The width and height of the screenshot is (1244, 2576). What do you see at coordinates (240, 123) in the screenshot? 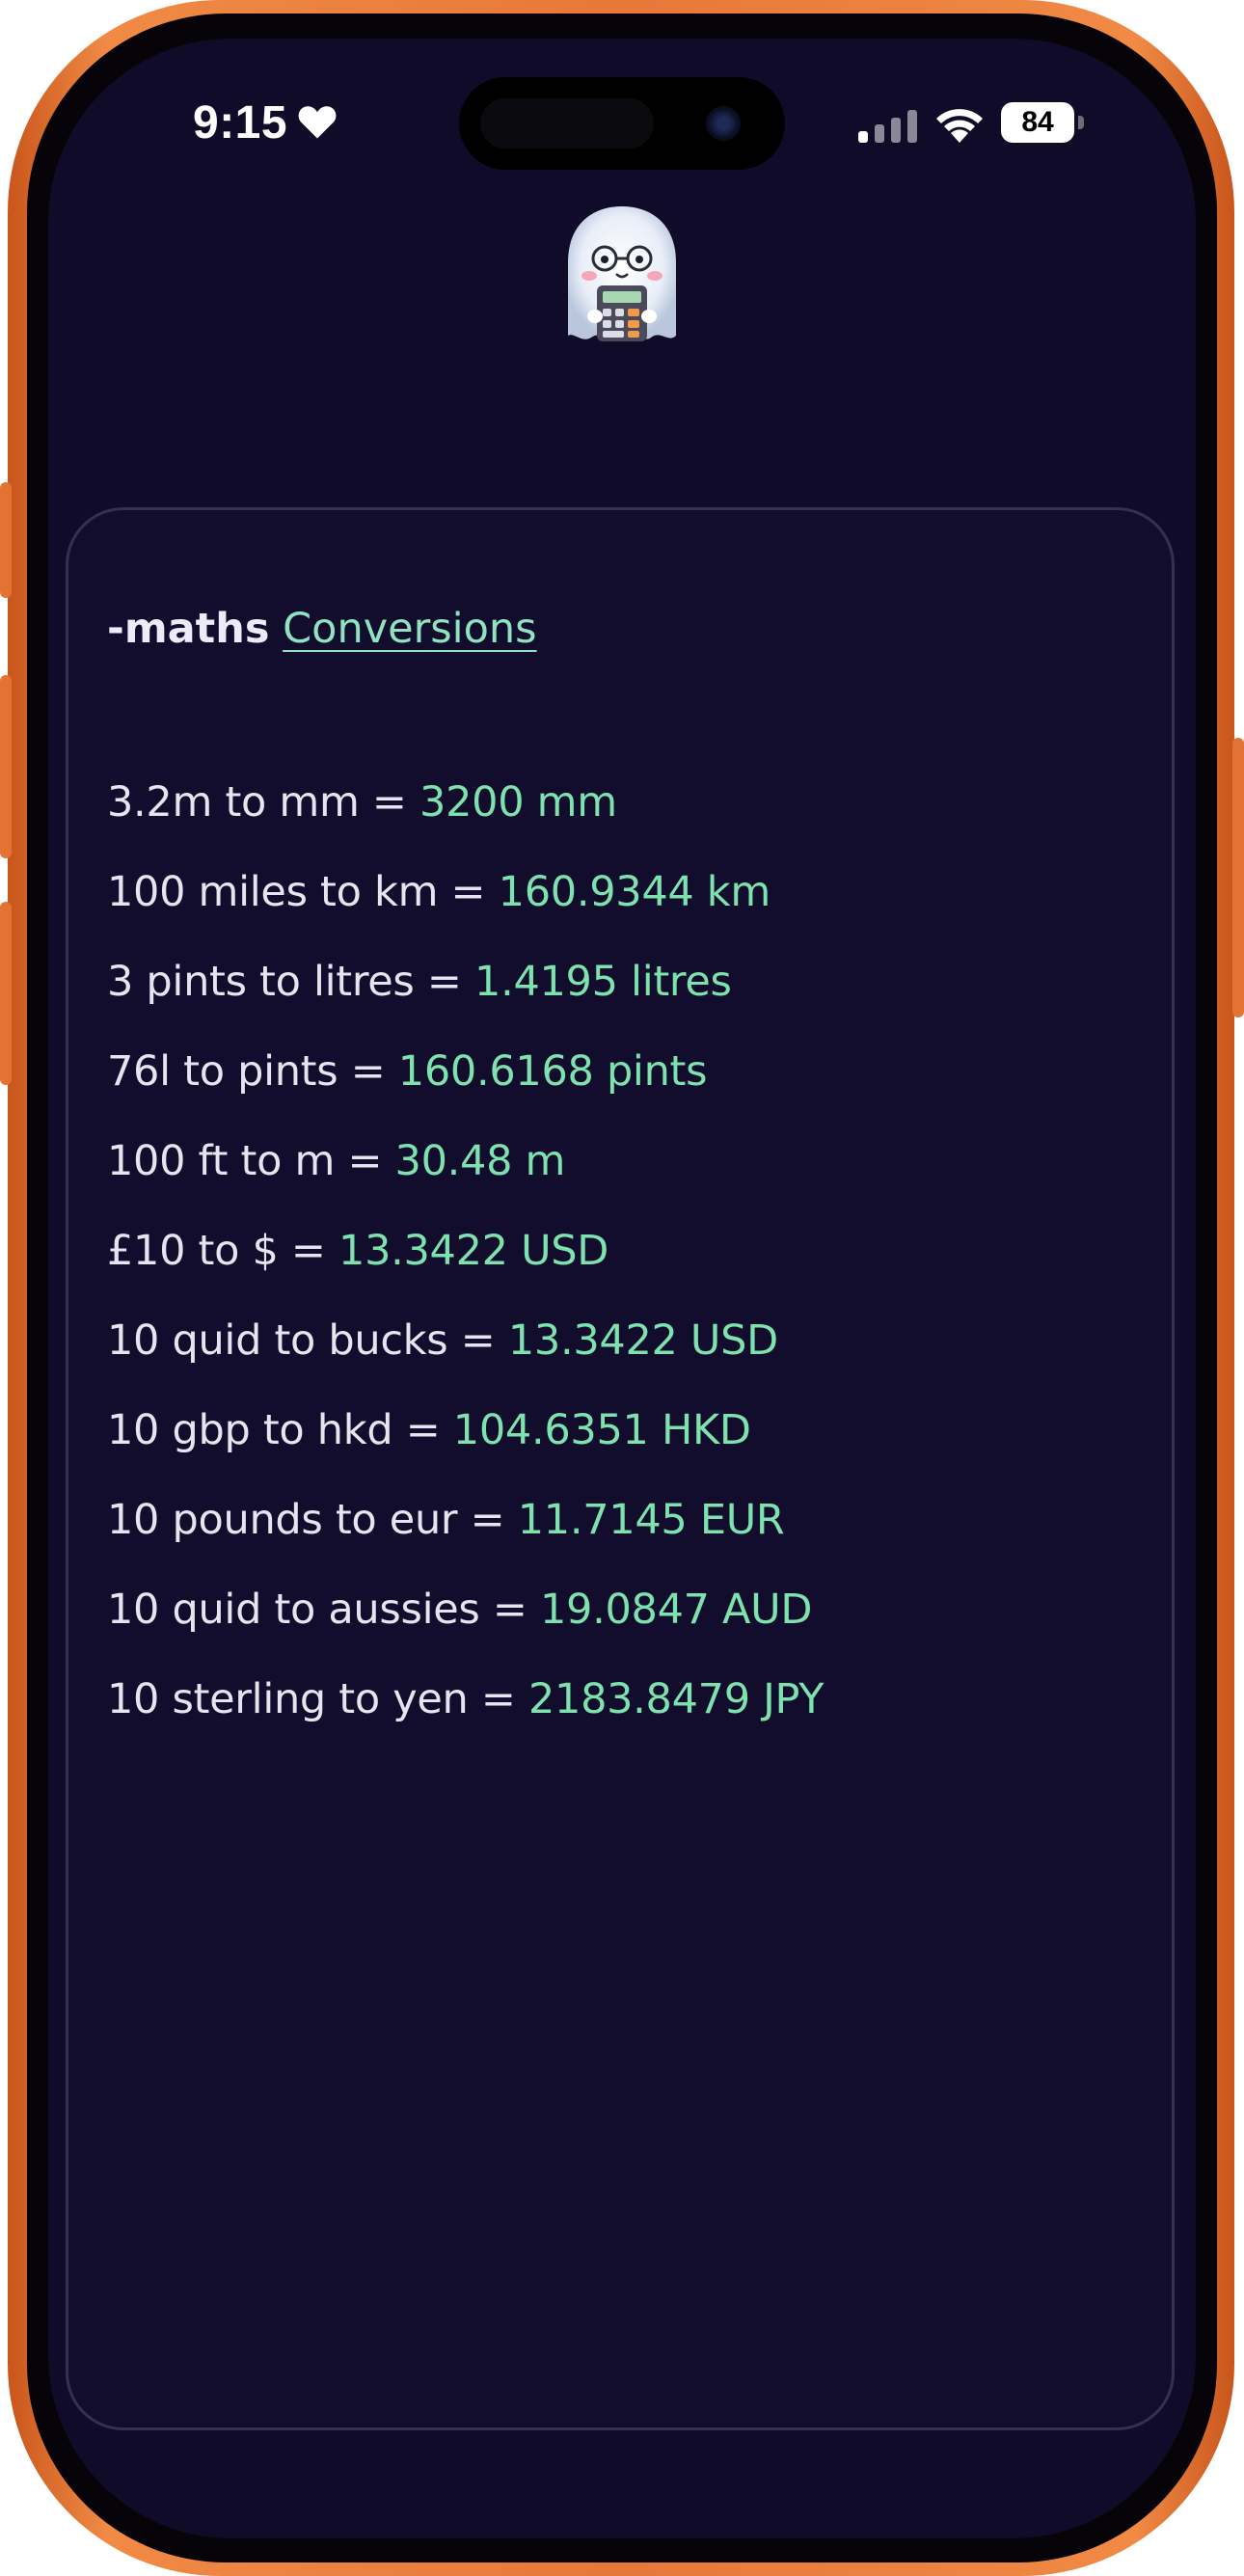
I see `status-time: 9:15` at bounding box center [240, 123].